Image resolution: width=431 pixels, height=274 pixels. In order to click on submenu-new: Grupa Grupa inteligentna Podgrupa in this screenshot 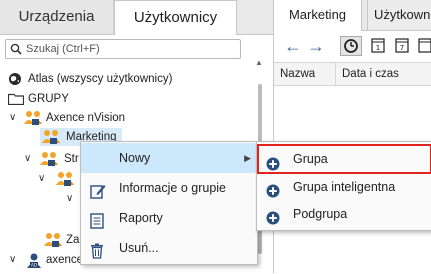, I will do `click(343, 186)`.